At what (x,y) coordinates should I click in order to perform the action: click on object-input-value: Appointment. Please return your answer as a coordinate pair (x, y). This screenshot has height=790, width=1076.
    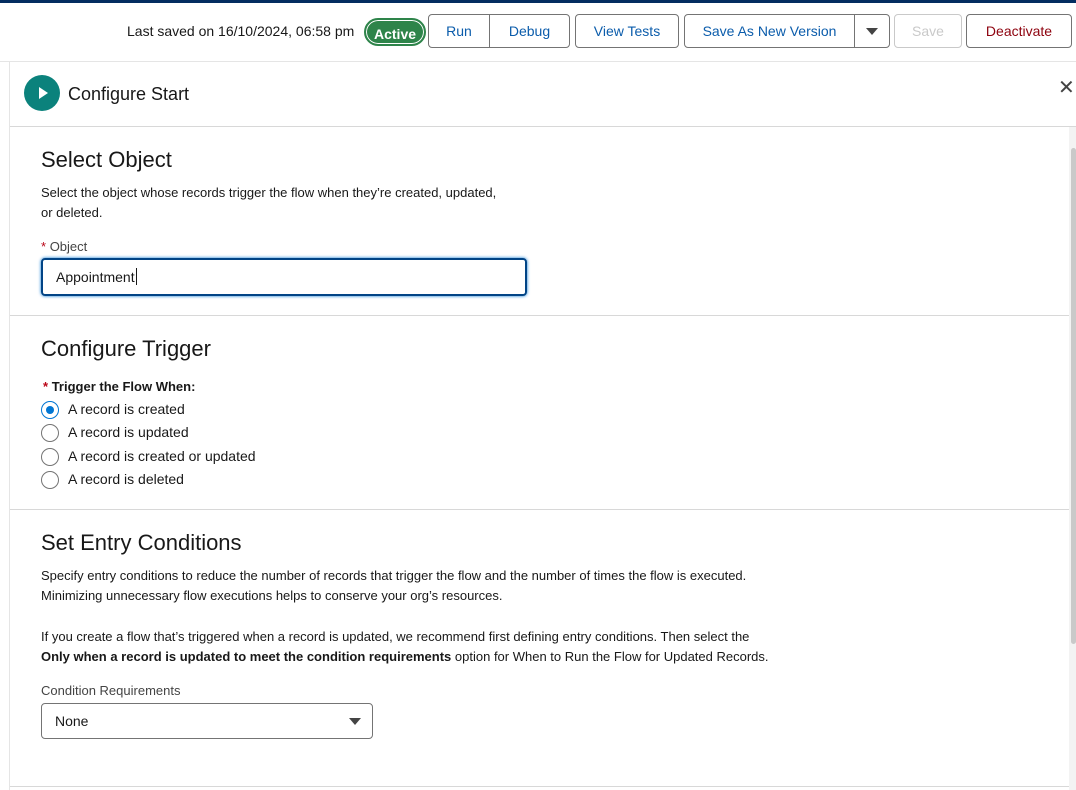
    Looking at the image, I should click on (95, 277).